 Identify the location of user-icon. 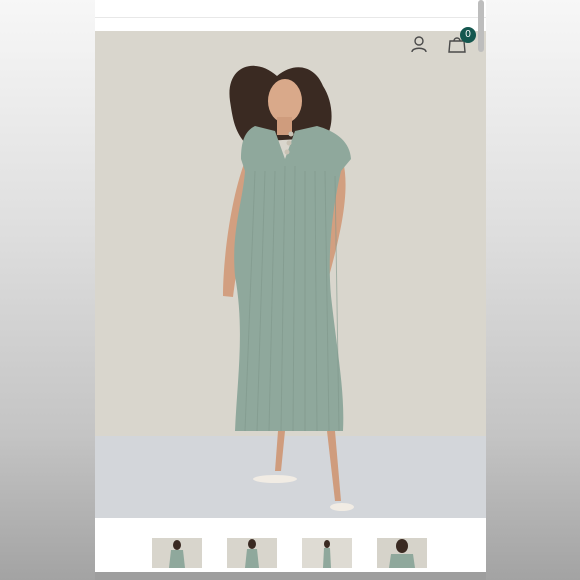
(419, 44).